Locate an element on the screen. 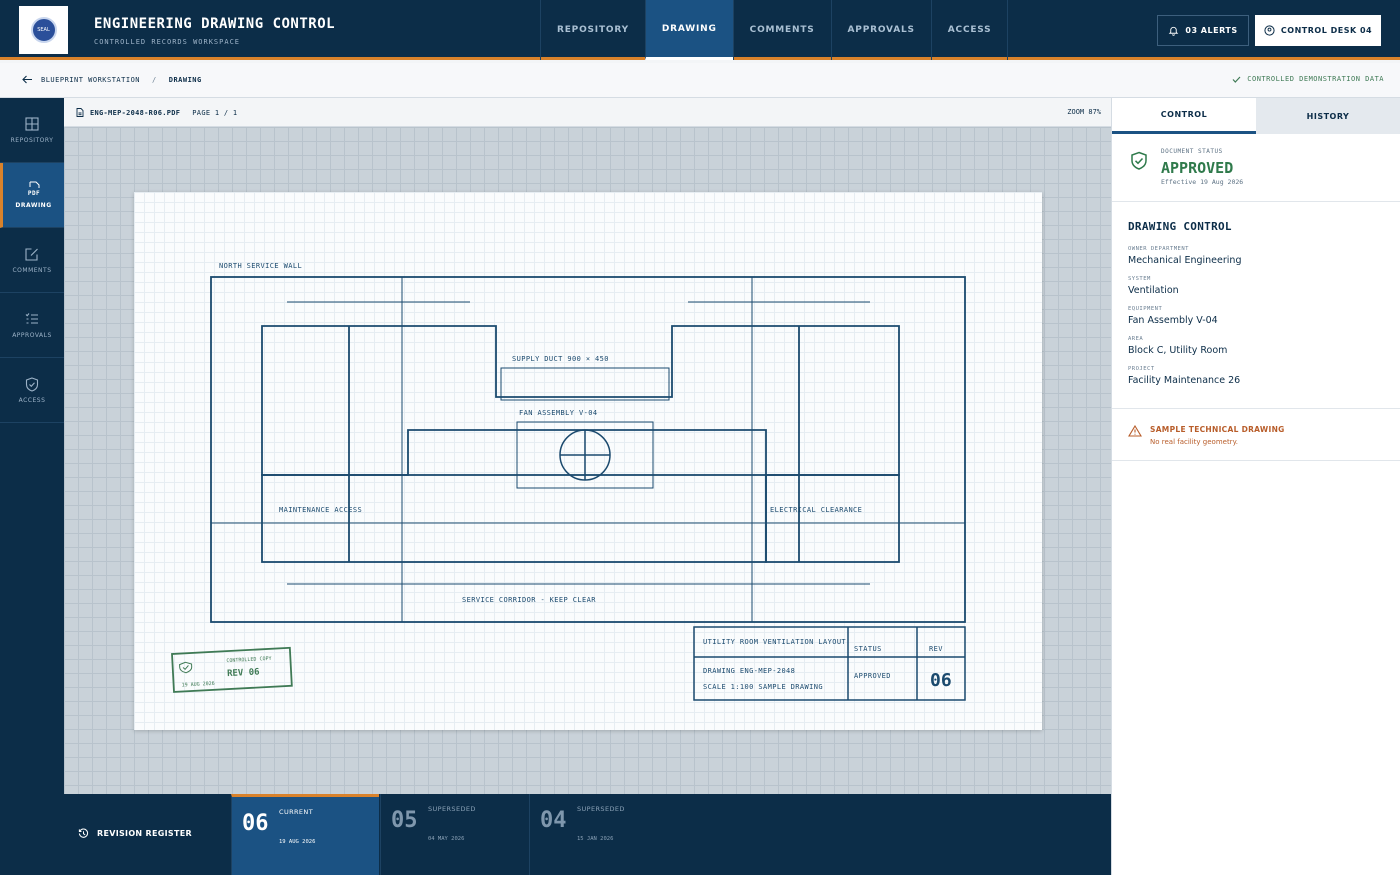 Image resolution: width=1400 pixels, height=875 pixels. shield-icon is located at coordinates (32, 384).